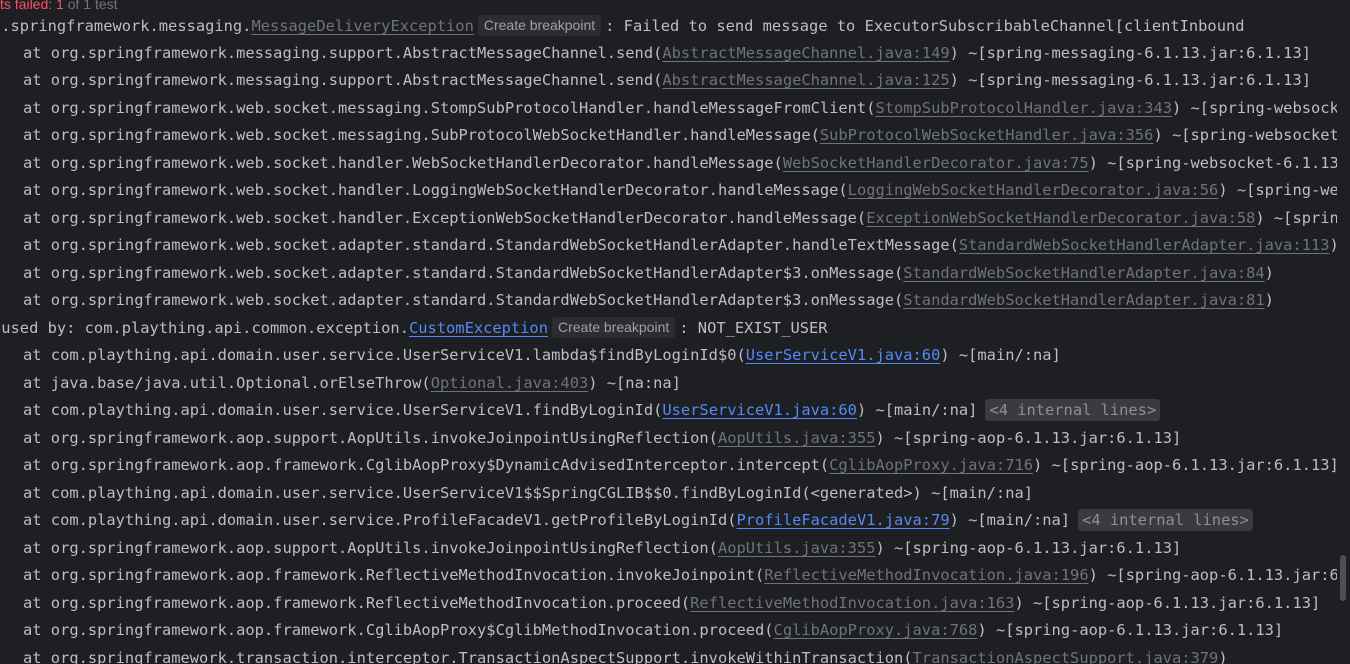  I want to click on source-link: ReflectiveMethodInvocation.java:196, so click(926, 575).